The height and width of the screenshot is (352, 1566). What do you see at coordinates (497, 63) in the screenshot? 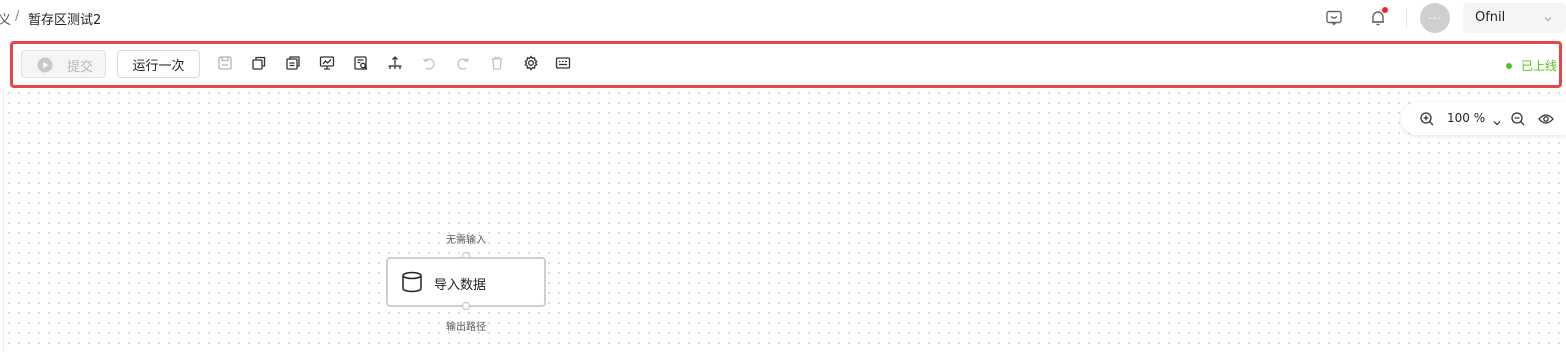
I see `delete-icon` at bounding box center [497, 63].